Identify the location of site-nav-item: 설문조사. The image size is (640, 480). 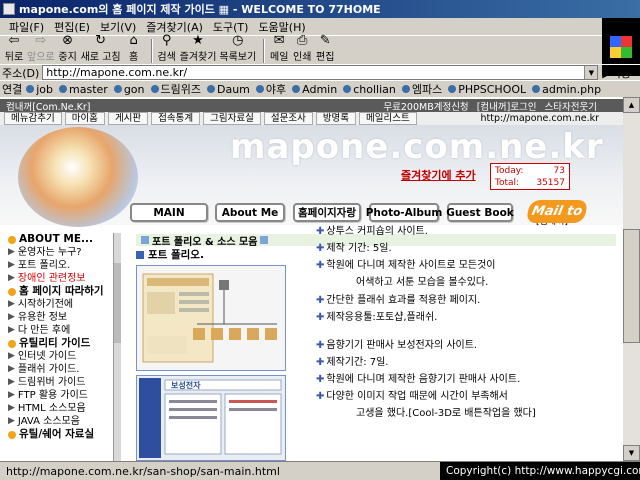
(288, 118).